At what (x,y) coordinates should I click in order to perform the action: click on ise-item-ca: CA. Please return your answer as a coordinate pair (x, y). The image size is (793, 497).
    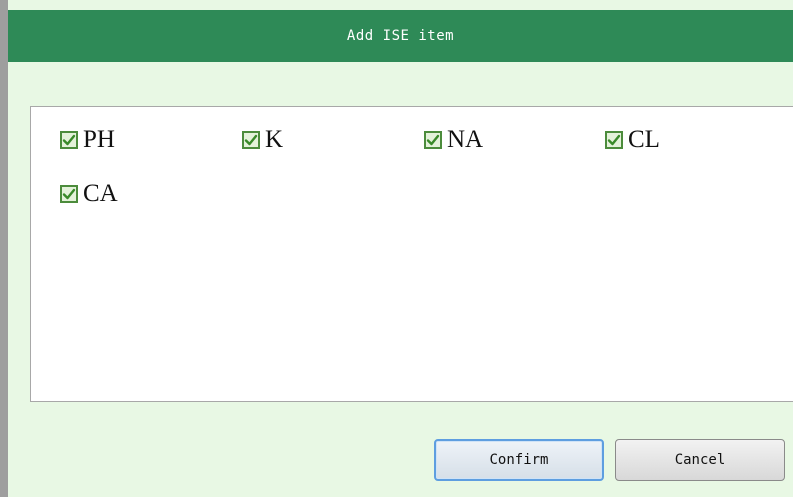
    Looking at the image, I should click on (89, 193).